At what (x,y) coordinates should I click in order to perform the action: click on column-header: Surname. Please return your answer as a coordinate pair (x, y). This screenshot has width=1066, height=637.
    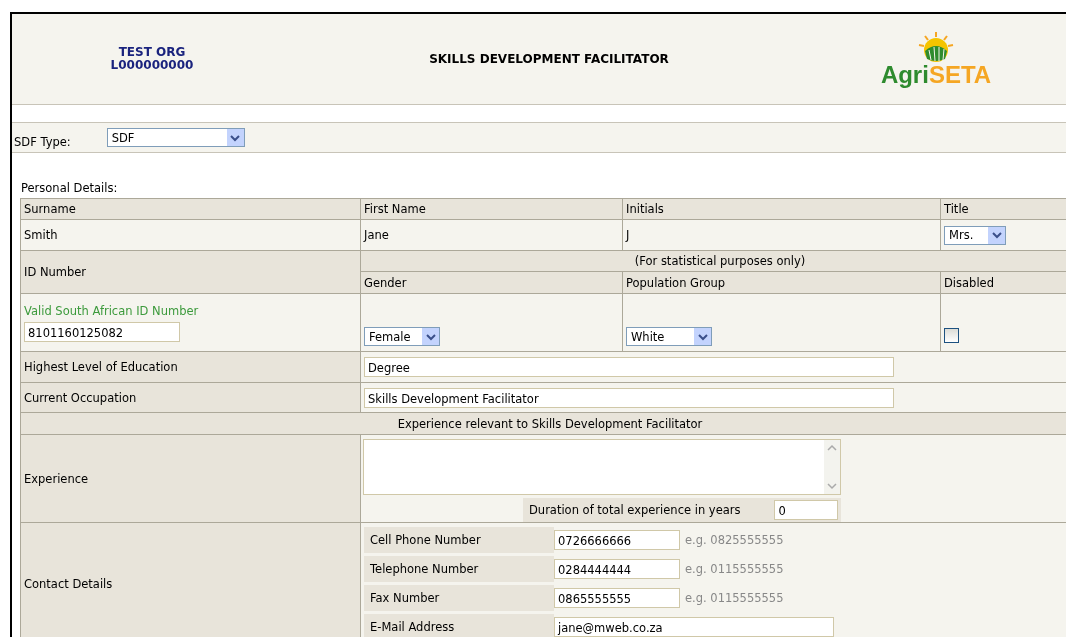
    Looking at the image, I should click on (190, 209).